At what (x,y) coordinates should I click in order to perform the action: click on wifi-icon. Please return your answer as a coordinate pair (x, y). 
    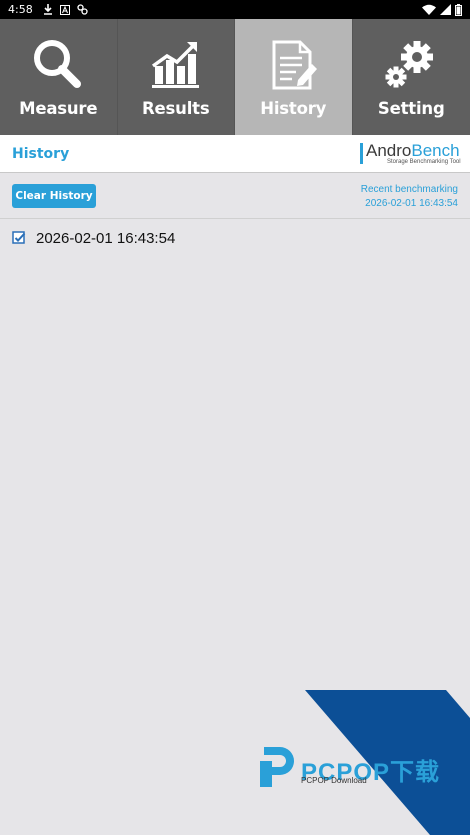
    Looking at the image, I should click on (429, 9).